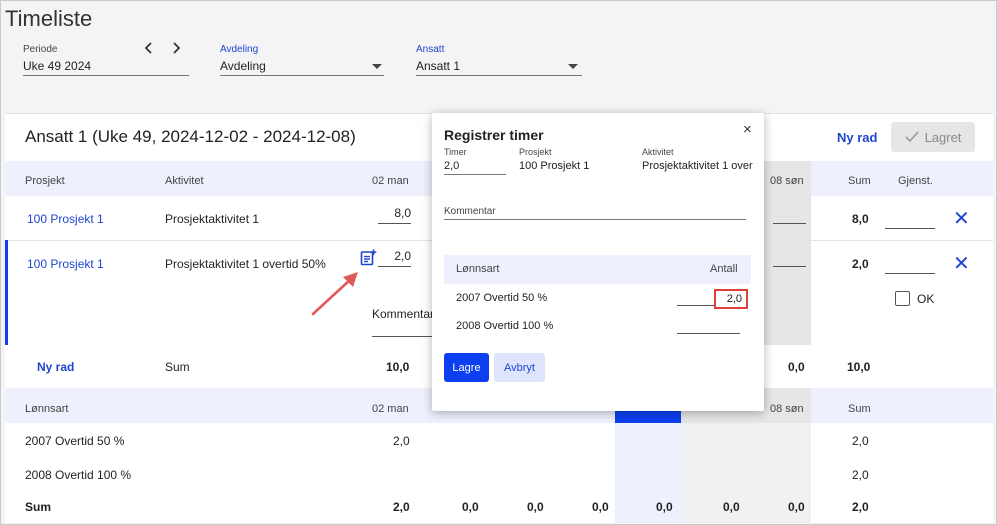 The width and height of the screenshot is (997, 525). I want to click on dialog-row1-antall-input: 2,0, so click(731, 299).